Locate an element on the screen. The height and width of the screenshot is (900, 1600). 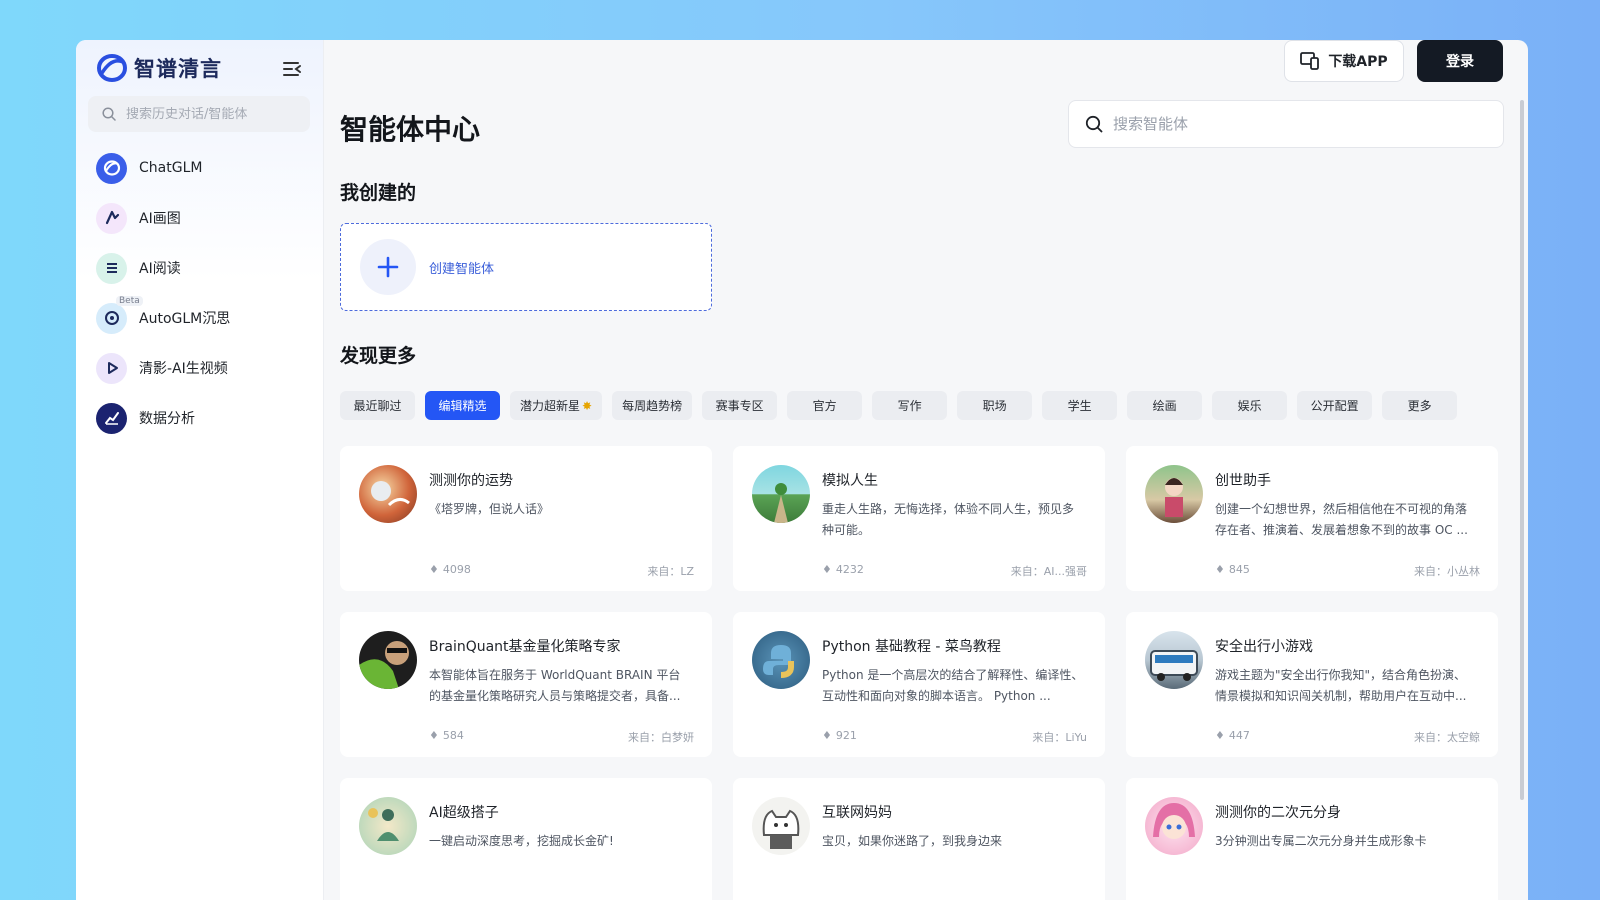
tab-student: 学生 is located at coordinates (1080, 405).